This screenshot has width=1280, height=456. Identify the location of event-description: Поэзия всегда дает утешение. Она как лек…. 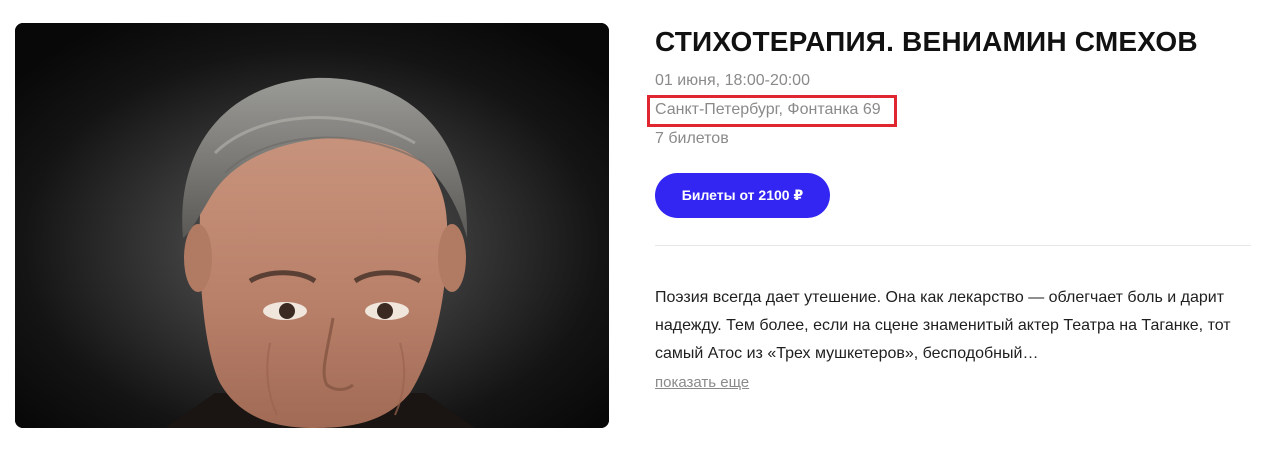
(943, 325).